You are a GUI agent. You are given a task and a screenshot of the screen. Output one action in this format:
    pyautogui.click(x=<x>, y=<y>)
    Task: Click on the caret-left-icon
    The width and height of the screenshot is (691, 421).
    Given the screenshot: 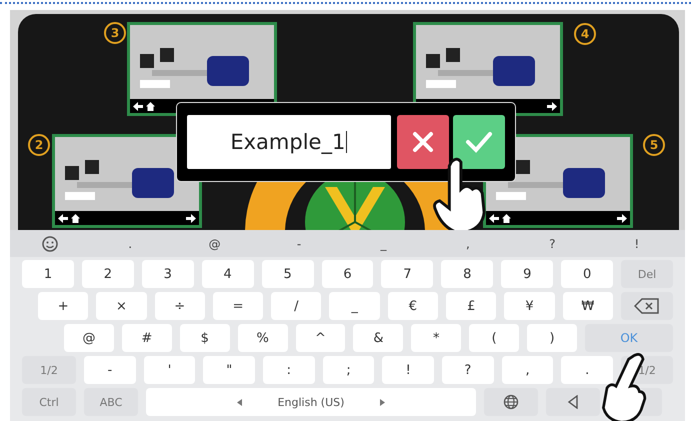 What is the action you would take?
    pyautogui.click(x=239, y=402)
    